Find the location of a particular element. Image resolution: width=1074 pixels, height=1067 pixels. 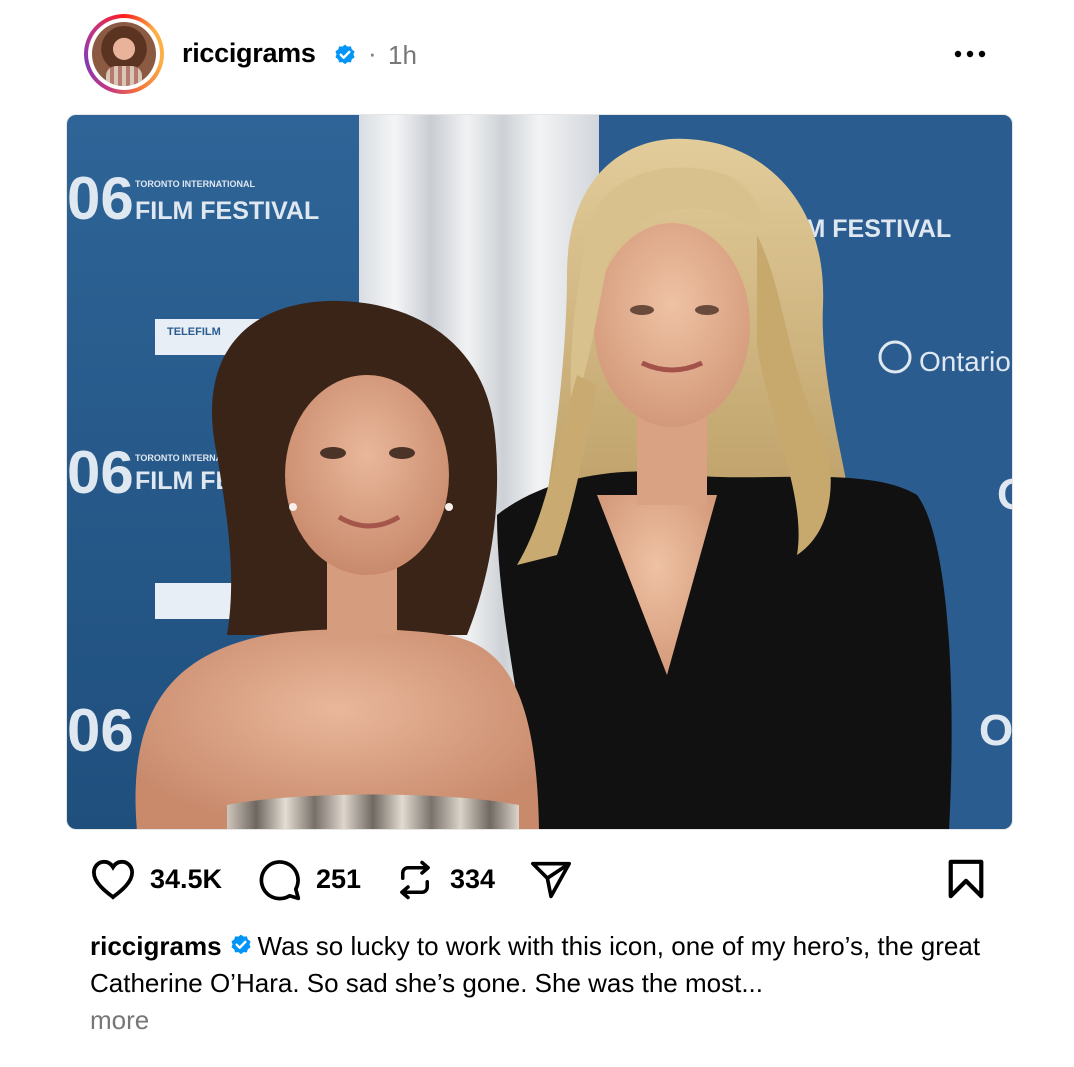

more-options-icon is located at coordinates (970, 54).